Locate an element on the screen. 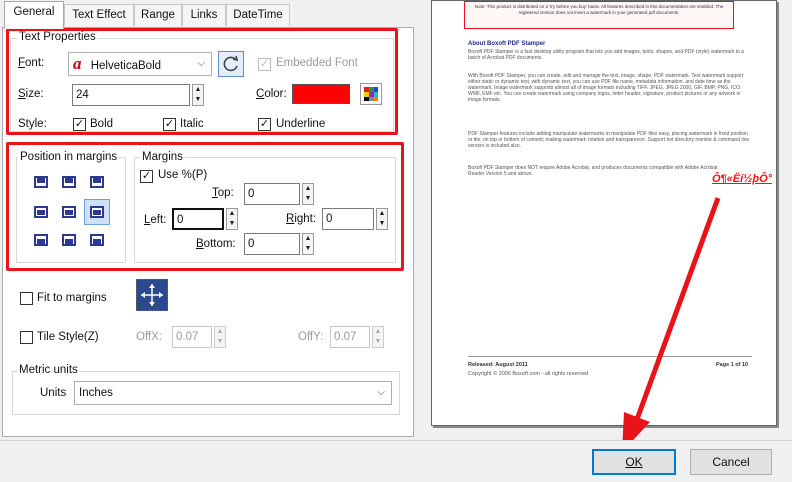 This screenshot has height=482, width=792. annotation-arrow is located at coordinates (671, 324).